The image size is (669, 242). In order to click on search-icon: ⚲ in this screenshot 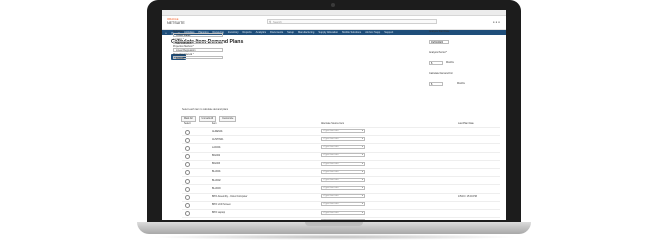, I will do `click(270, 22)`.